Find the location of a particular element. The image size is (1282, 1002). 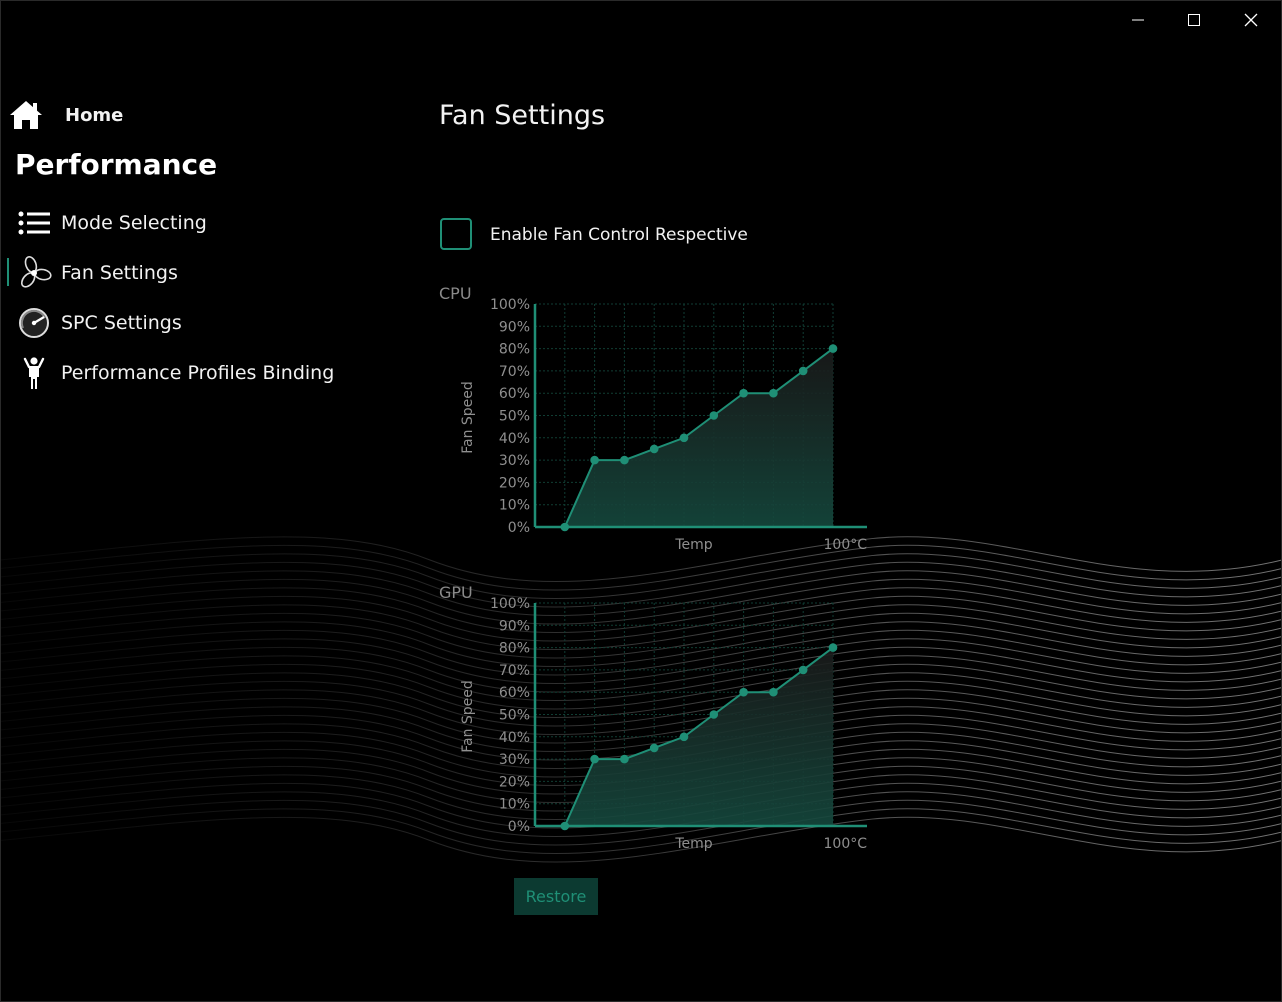

sidebar-item-spc-settings: SPC Settings is located at coordinates (99, 323).